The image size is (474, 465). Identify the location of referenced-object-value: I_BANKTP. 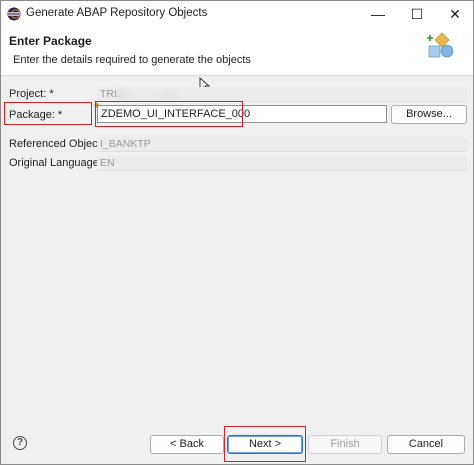
(125, 144).